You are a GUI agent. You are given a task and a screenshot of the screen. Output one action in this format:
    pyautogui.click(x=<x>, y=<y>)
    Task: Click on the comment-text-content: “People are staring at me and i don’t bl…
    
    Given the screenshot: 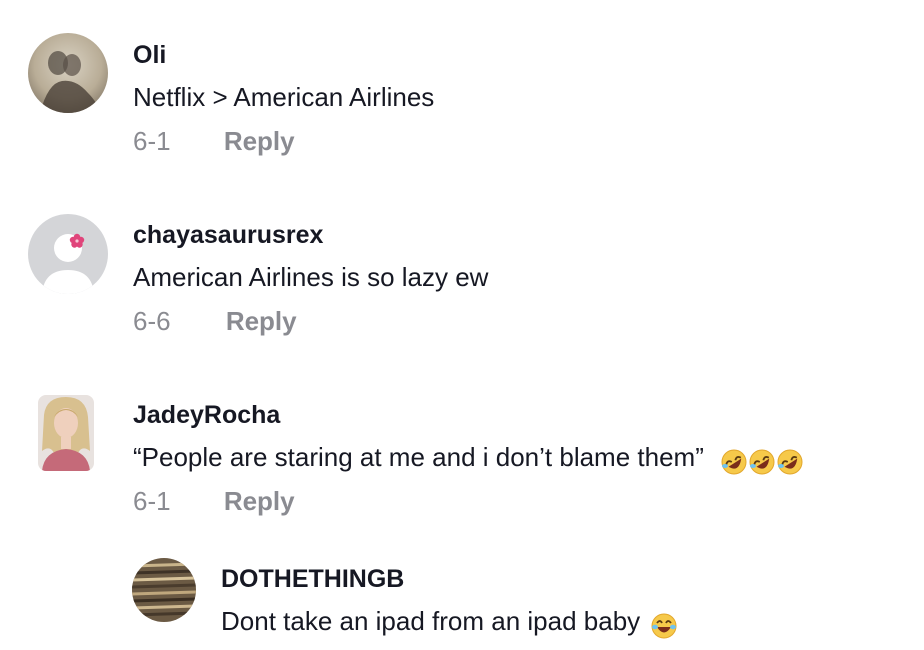 What is the action you would take?
    pyautogui.click(x=418, y=457)
    